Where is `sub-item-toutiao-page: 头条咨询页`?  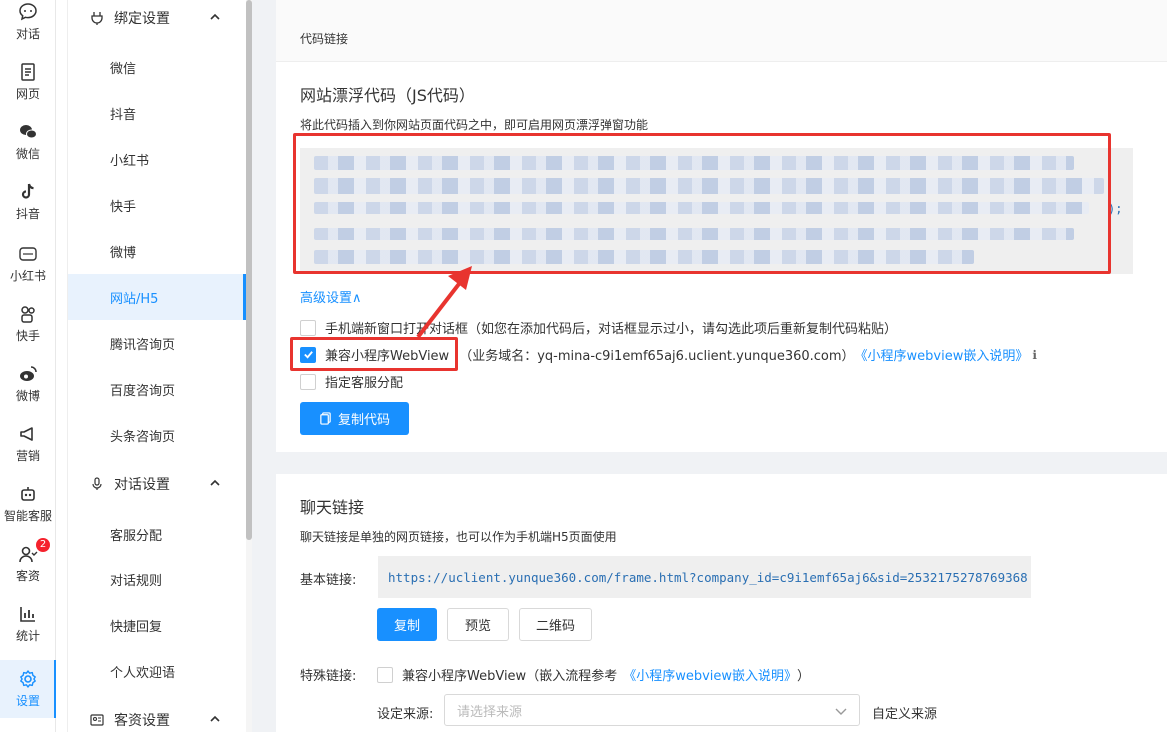 sub-item-toutiao-page: 头条咨询页 is located at coordinates (157, 435).